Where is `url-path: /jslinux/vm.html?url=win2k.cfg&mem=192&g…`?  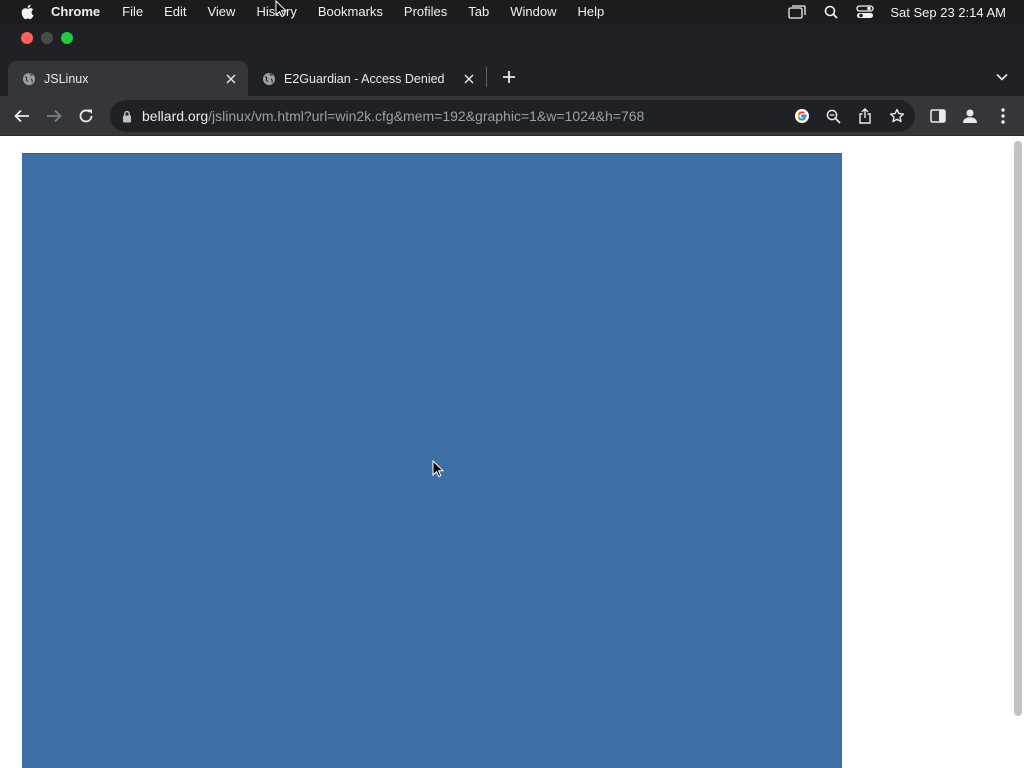 url-path: /jslinux/vm.html?url=win2k.cfg&mem=192&g… is located at coordinates (426, 116).